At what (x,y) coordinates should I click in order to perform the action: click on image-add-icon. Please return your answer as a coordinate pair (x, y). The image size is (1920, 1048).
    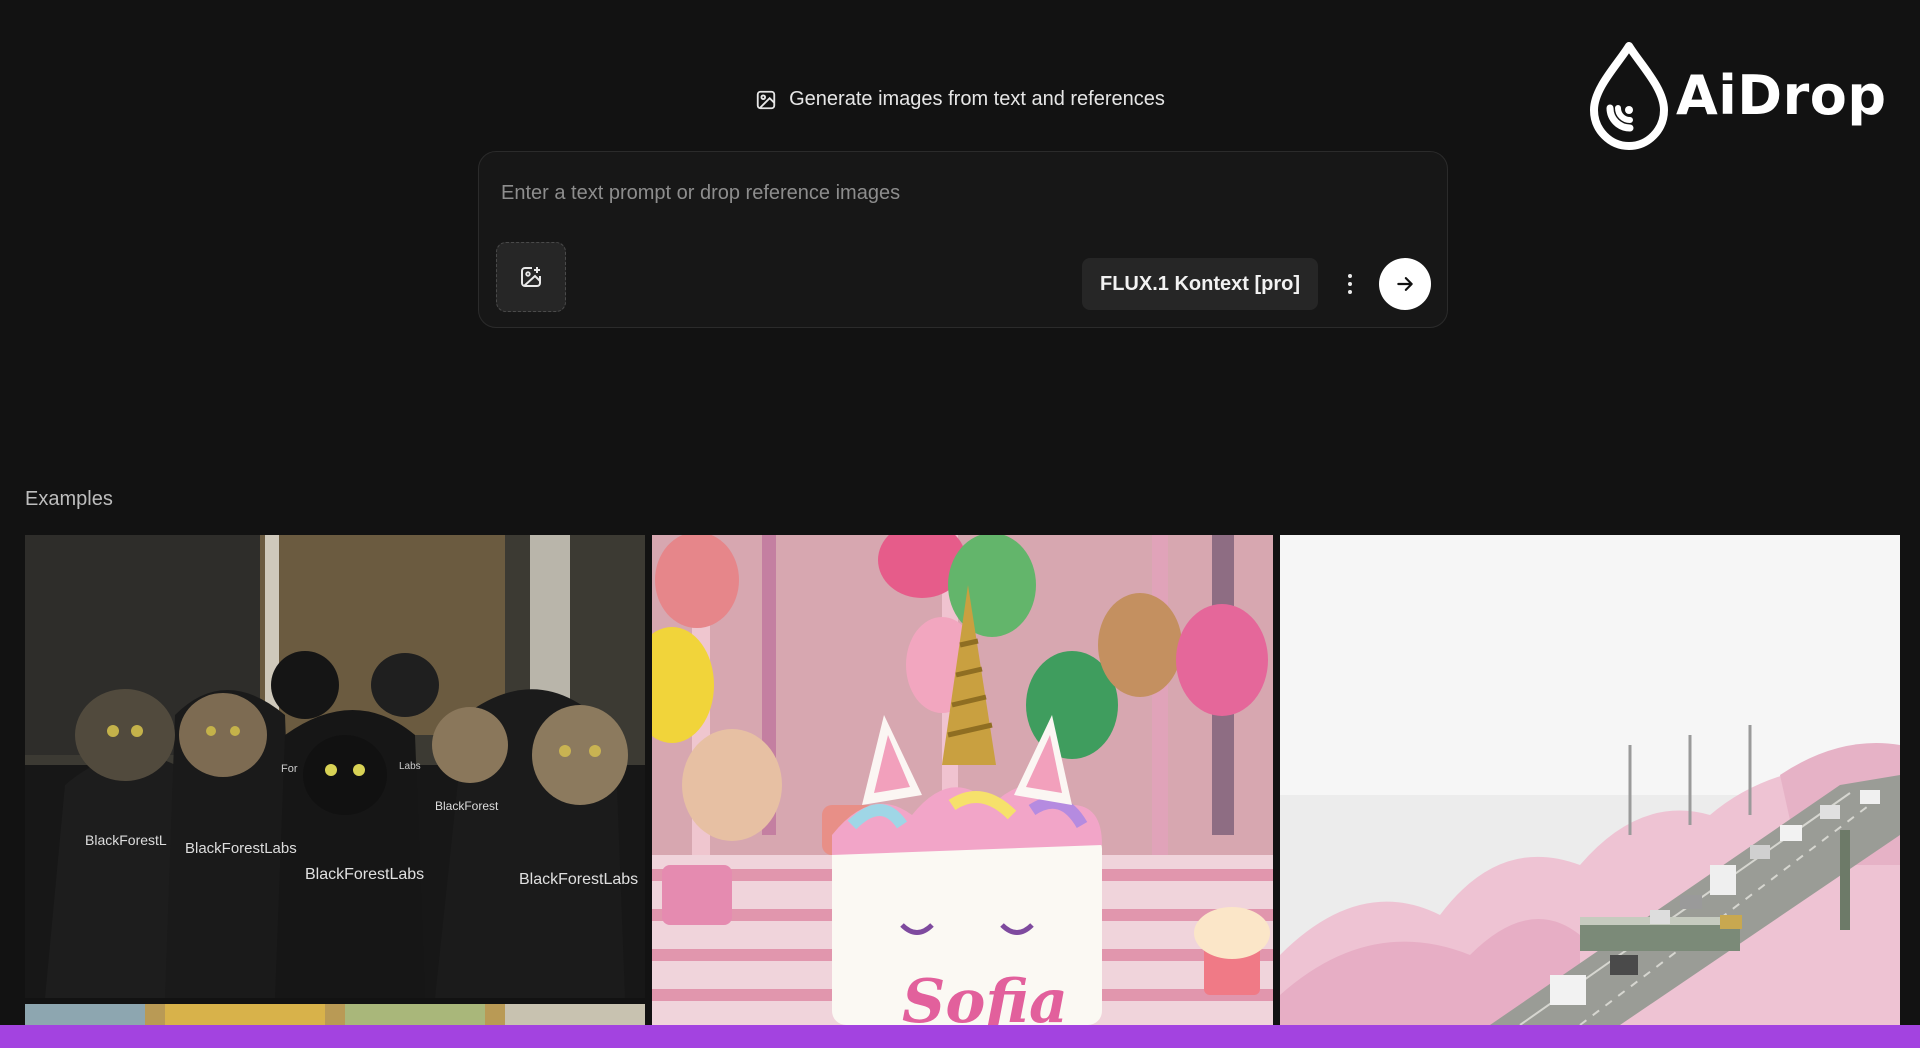
    Looking at the image, I should click on (531, 277).